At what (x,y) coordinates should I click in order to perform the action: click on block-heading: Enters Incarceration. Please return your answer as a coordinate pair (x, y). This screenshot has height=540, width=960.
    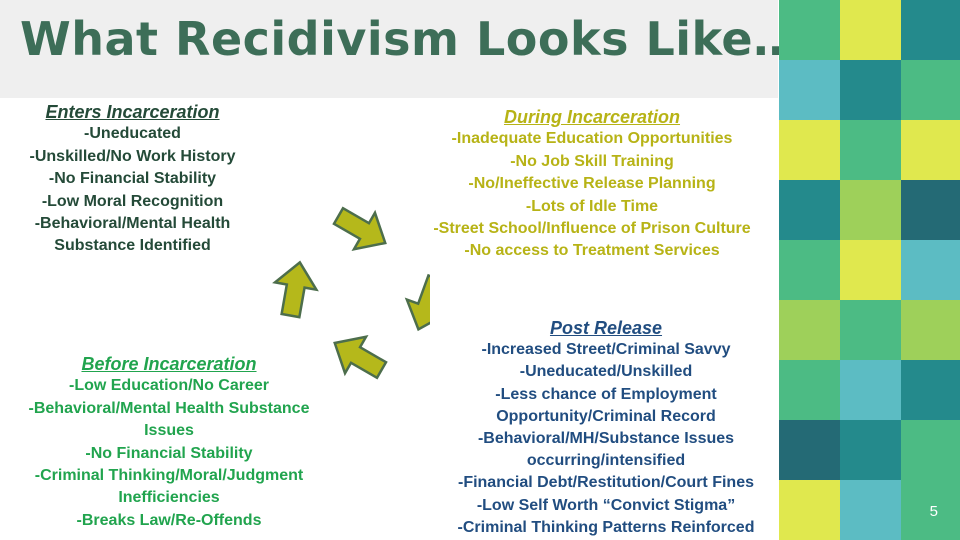
    Looking at the image, I should click on (132, 112).